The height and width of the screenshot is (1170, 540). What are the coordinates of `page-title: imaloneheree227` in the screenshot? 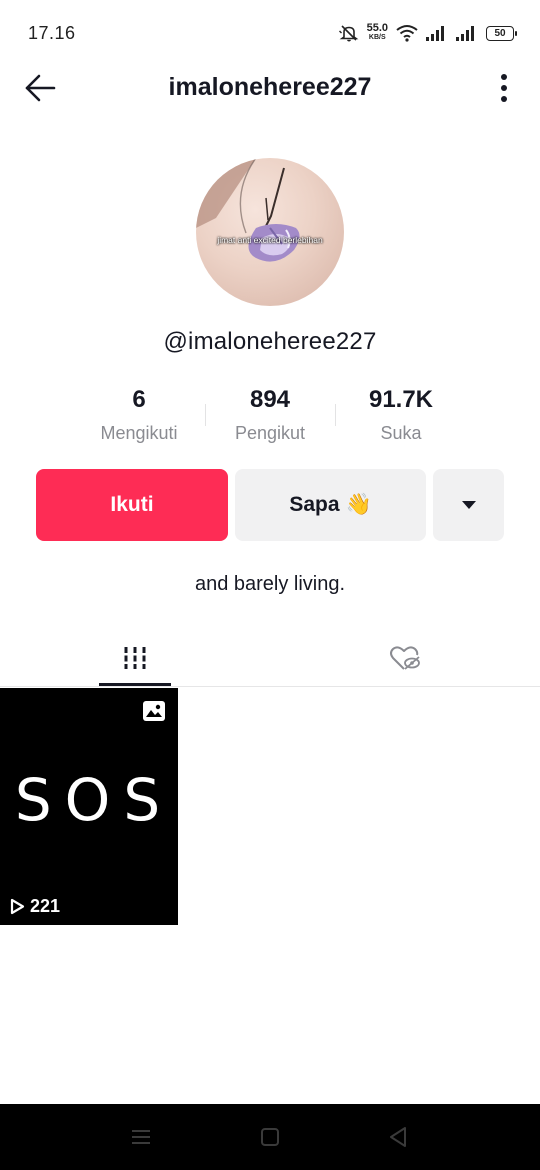 It's located at (270, 87).